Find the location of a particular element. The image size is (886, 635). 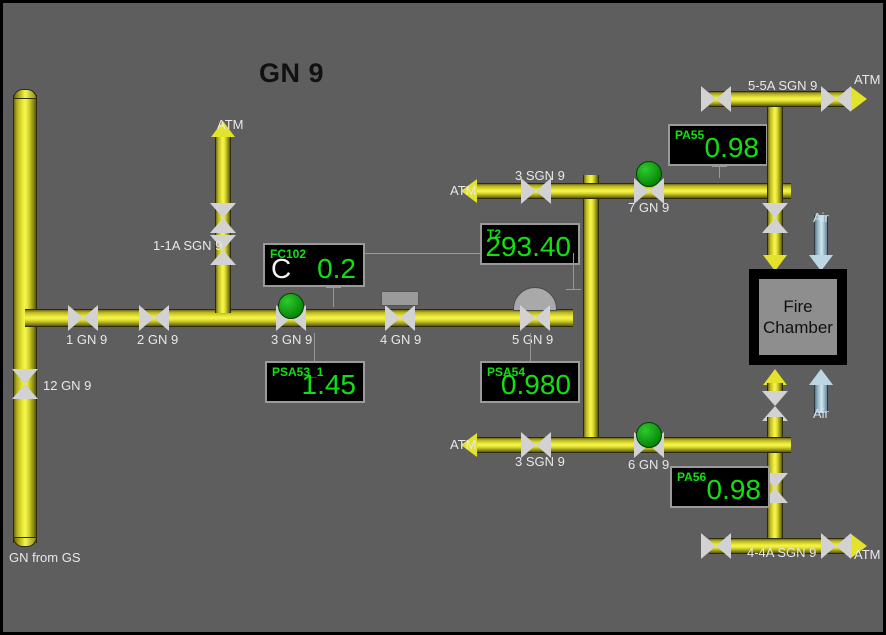

signal-line-t2 is located at coordinates (573, 271).